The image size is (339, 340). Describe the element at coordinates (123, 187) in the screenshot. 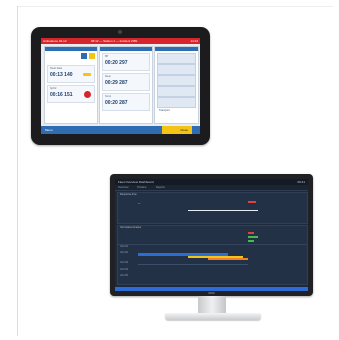

I see `tab-overview: Overview` at that location.